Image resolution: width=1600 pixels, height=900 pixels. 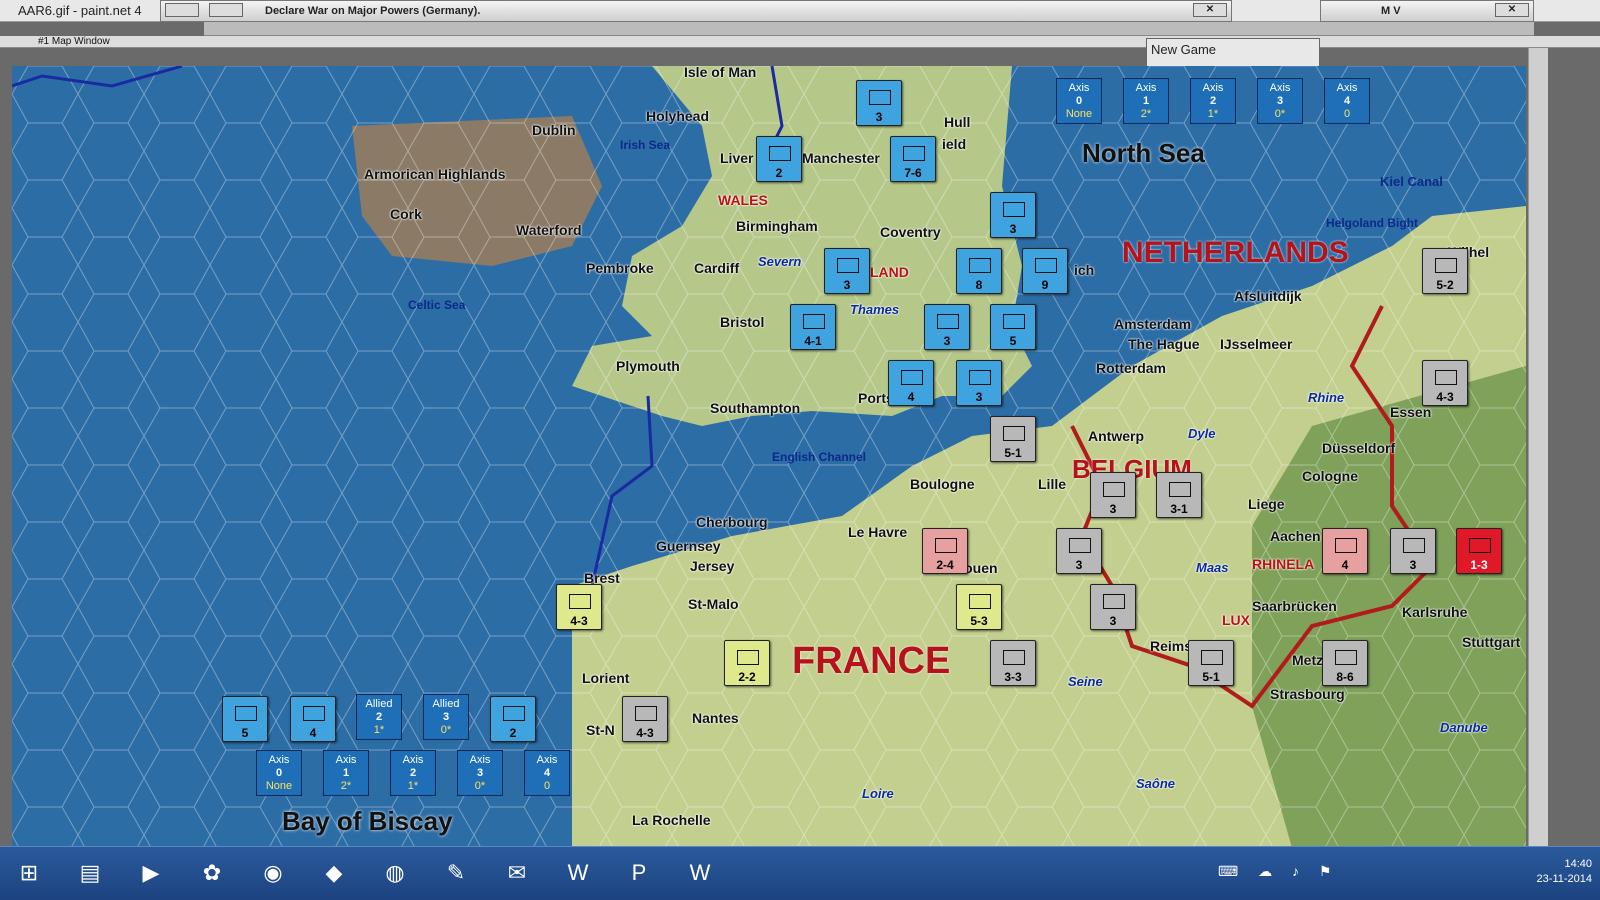 What do you see at coordinates (1045, 271) in the screenshot?
I see `unit-counter: 9` at bounding box center [1045, 271].